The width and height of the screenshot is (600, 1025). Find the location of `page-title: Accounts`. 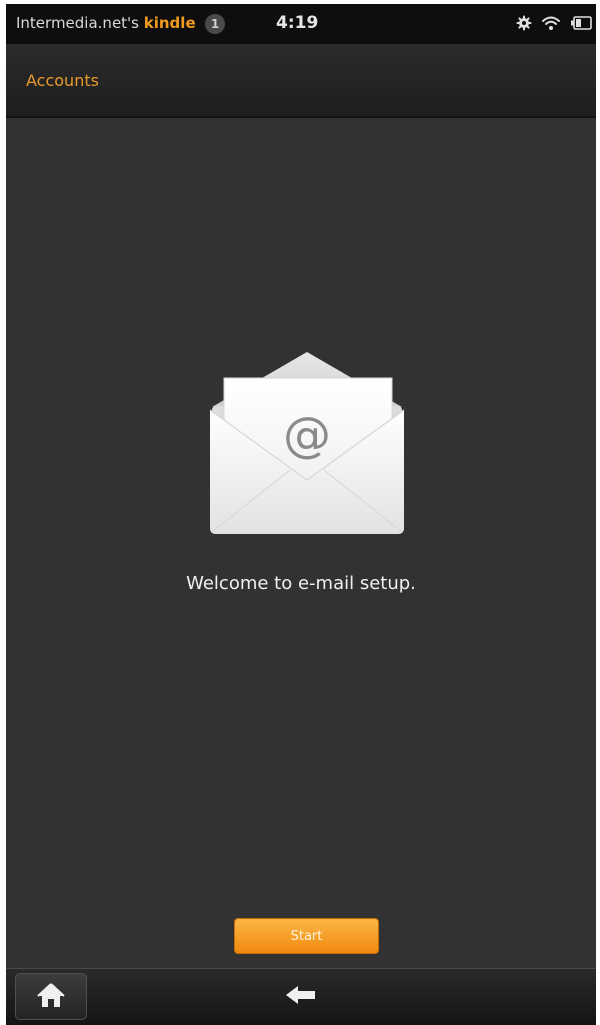

page-title: Accounts is located at coordinates (62, 80).